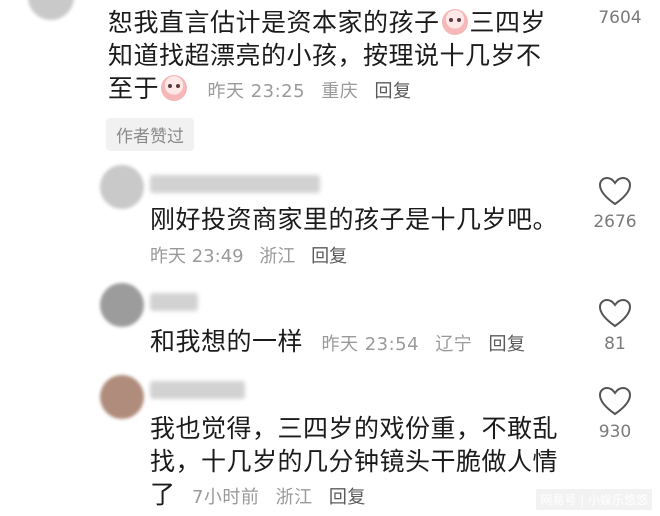 The height and width of the screenshot is (516, 660). I want to click on reply-content: 和我想的一样 昨天 23:54 辽宁 回复, so click(343, 343).